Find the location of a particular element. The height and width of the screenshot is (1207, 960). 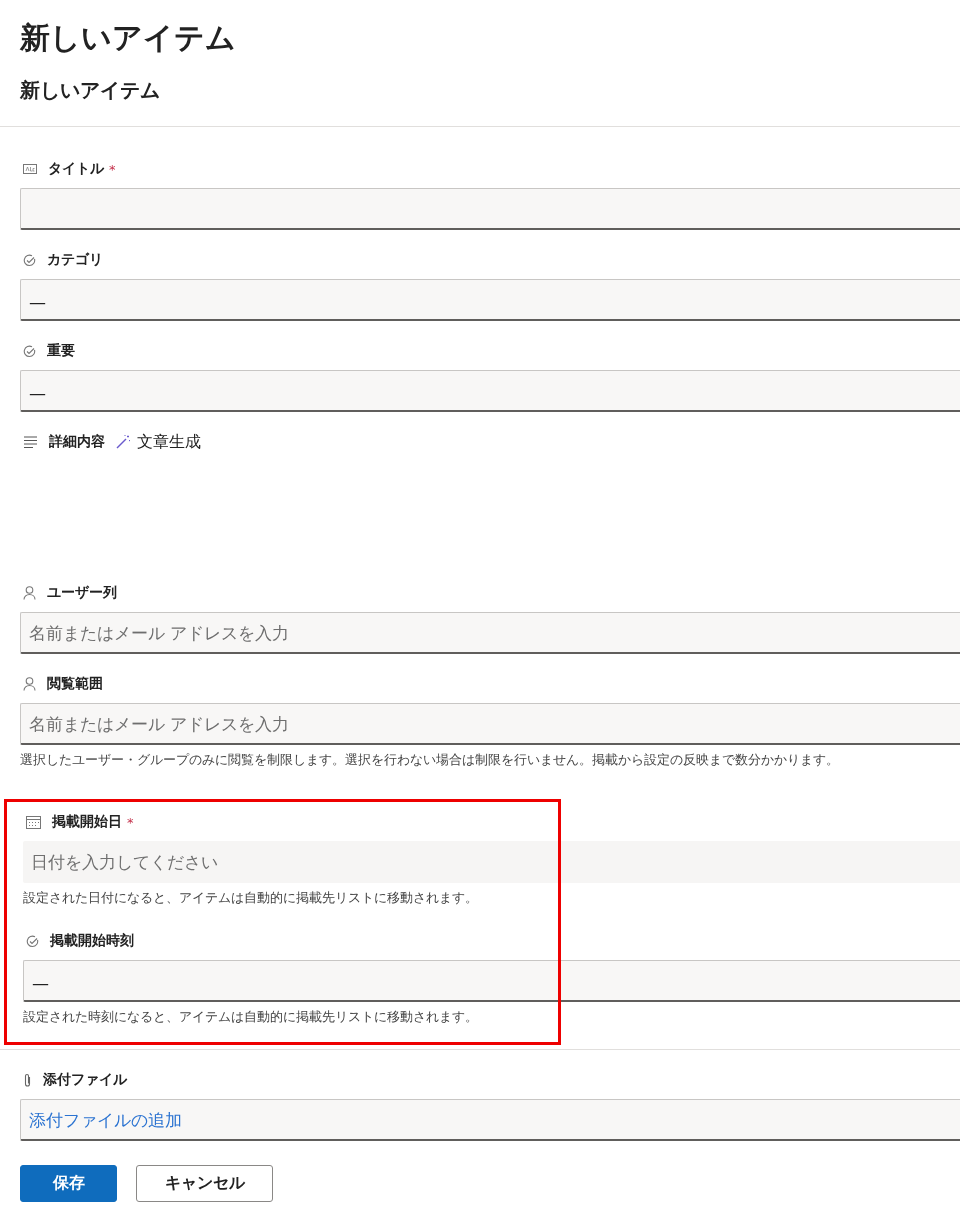

field-label: 掲載開始時刻 is located at coordinates (92, 941).